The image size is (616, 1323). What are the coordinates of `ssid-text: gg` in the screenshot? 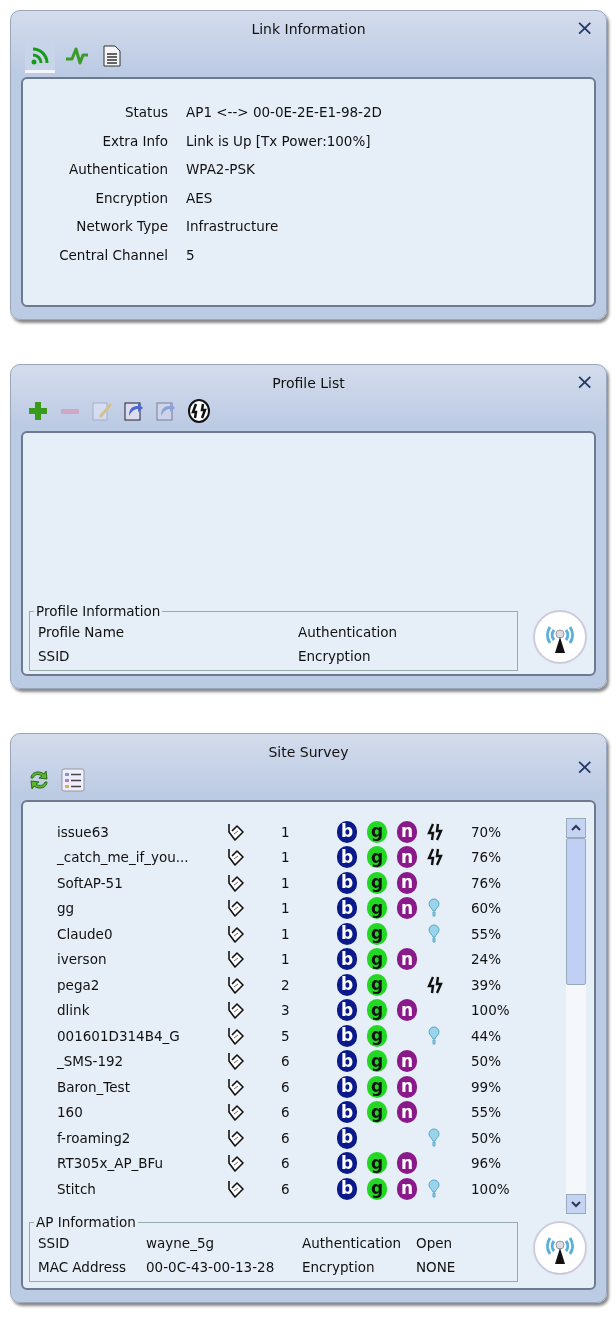 It's located at (66, 908).